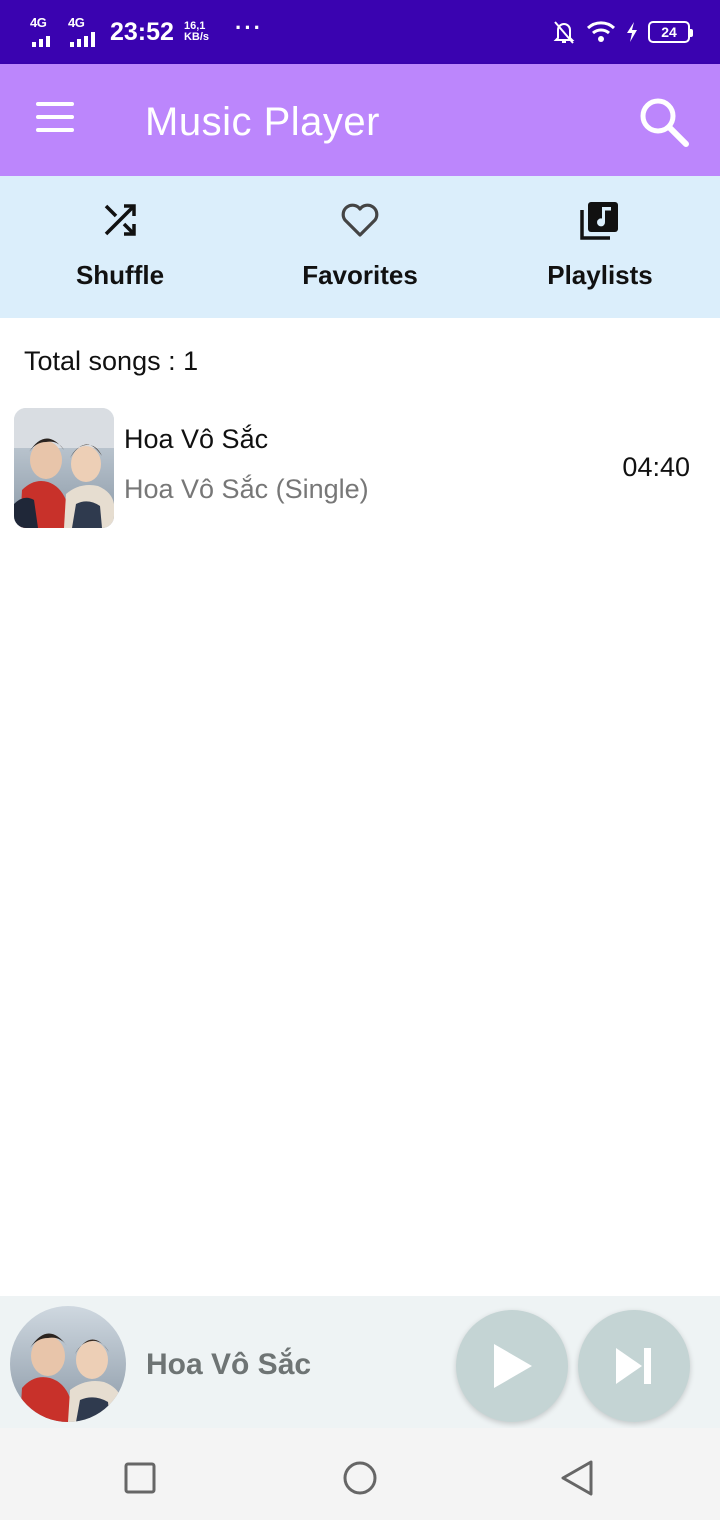  I want to click on menu-button, so click(56, 120).